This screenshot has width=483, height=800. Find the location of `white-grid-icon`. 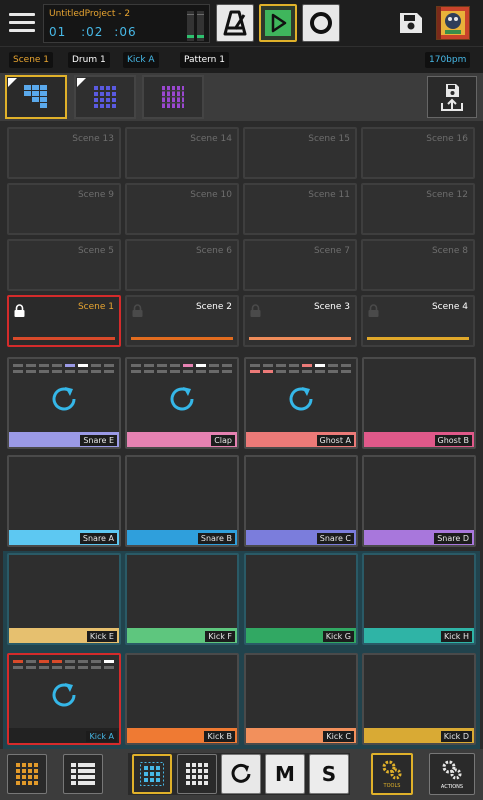

white-grid-icon is located at coordinates (197, 774).